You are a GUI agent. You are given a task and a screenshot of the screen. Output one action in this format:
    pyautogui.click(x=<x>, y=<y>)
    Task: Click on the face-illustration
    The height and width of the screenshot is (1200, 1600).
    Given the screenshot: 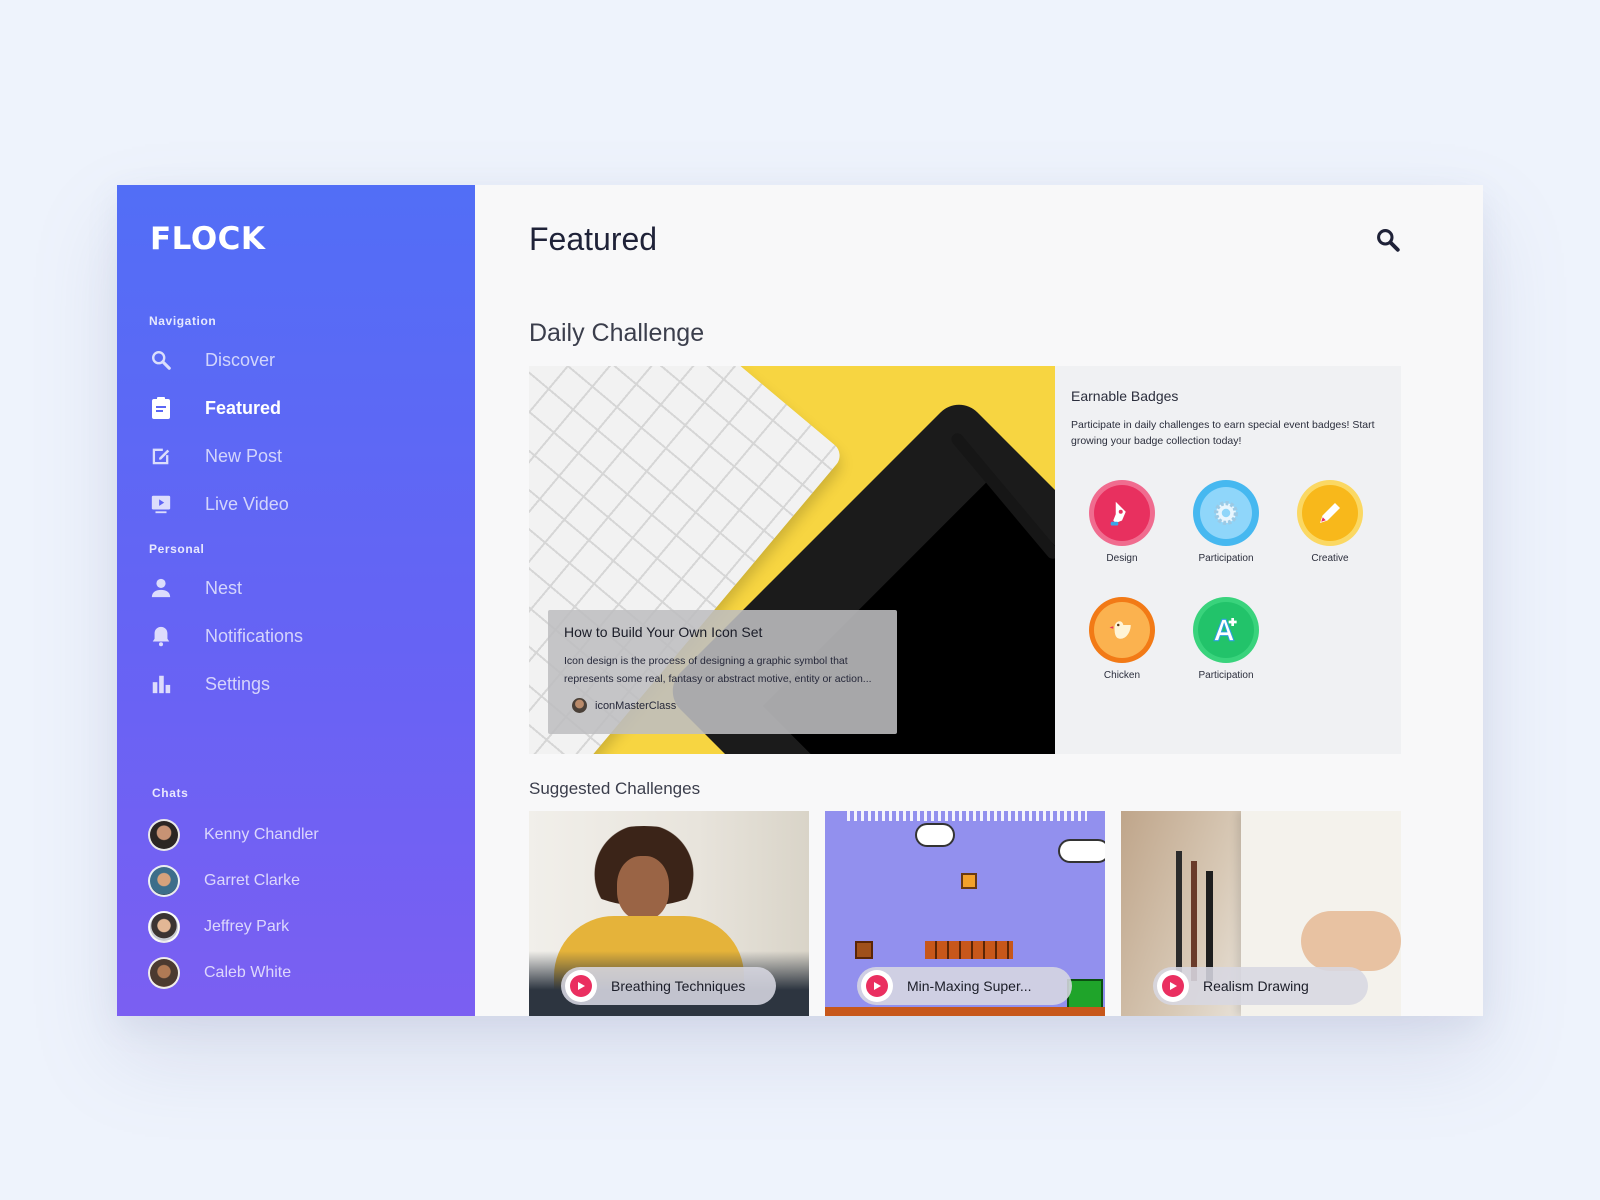 What is the action you would take?
    pyautogui.click(x=643, y=888)
    